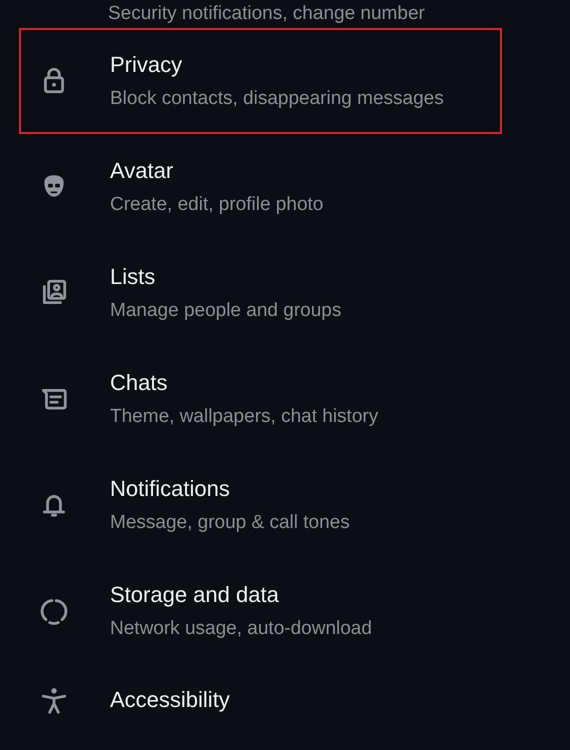 The image size is (570, 750). Describe the element at coordinates (54, 611) in the screenshot. I see `circle-segments-icon` at that location.